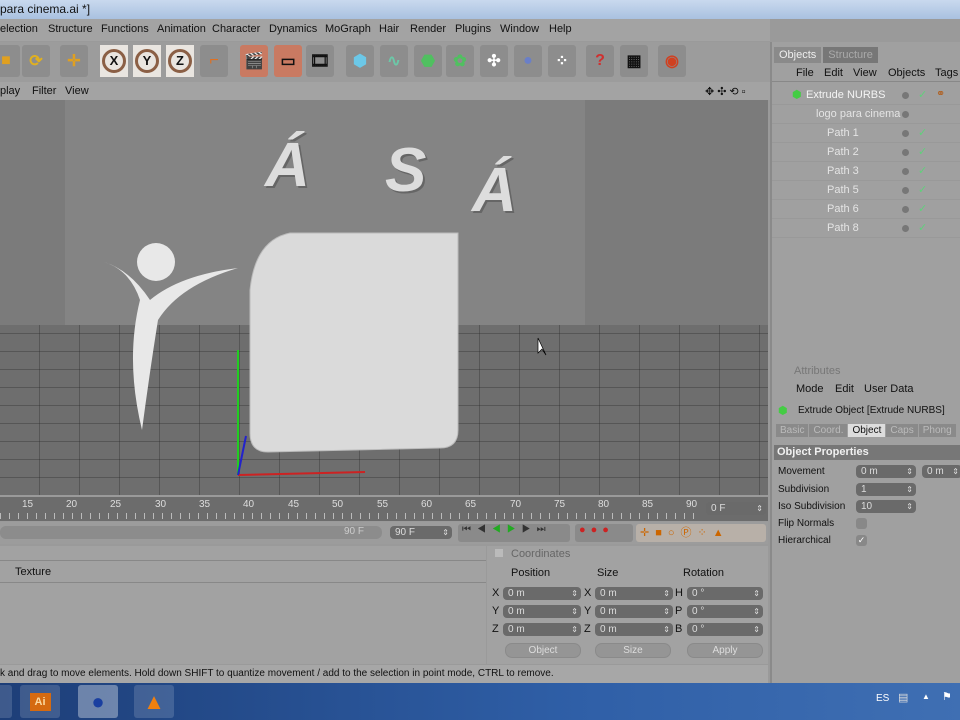  What do you see at coordinates (902, 430) in the screenshot?
I see `tab-caps: Caps` at bounding box center [902, 430].